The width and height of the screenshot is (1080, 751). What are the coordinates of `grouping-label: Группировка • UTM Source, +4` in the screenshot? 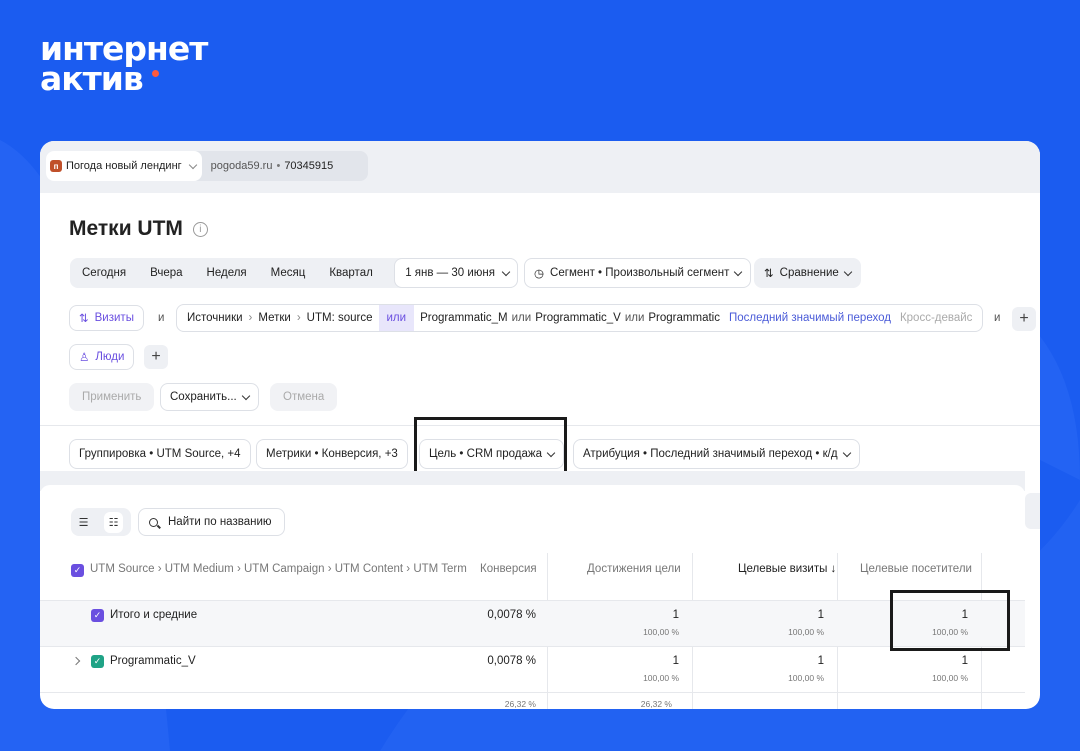 It's located at (160, 454).